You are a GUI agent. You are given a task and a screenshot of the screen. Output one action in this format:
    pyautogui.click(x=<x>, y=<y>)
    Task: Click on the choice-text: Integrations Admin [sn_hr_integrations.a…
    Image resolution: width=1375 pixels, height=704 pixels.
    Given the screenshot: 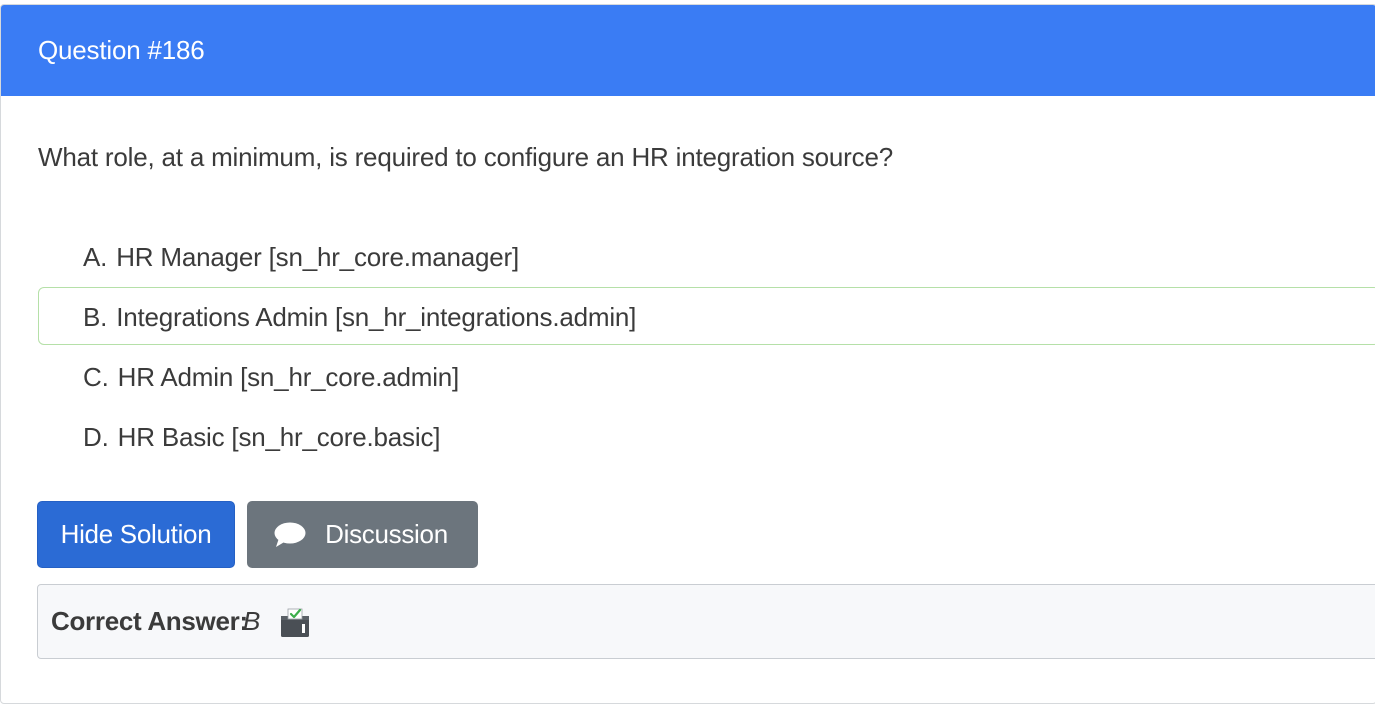 What is the action you would take?
    pyautogui.click(x=376, y=317)
    